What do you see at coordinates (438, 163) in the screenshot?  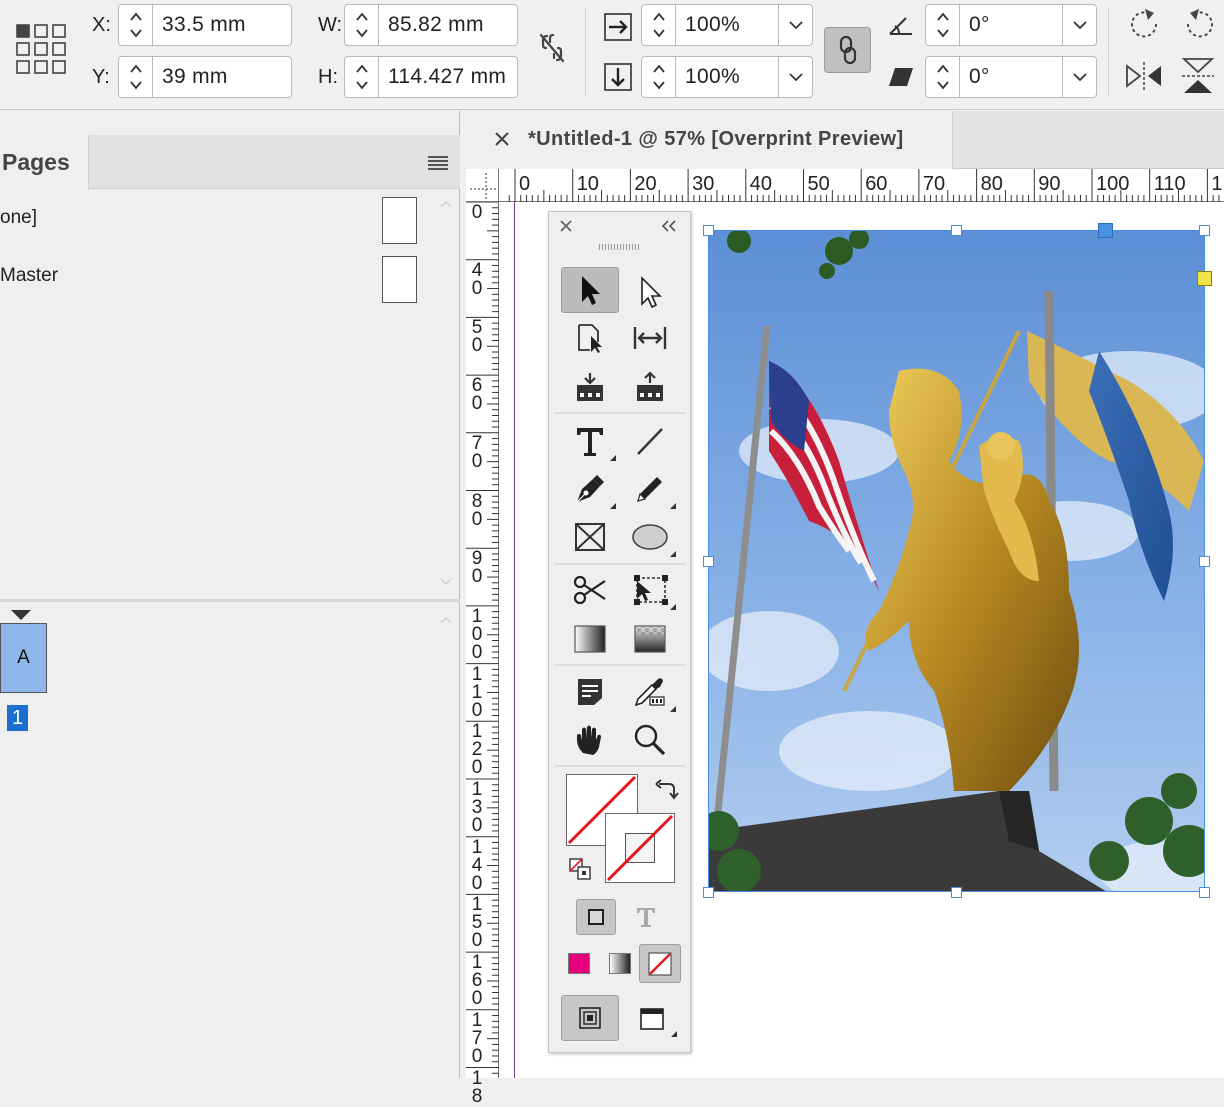 I see `panel-menu-icon` at bounding box center [438, 163].